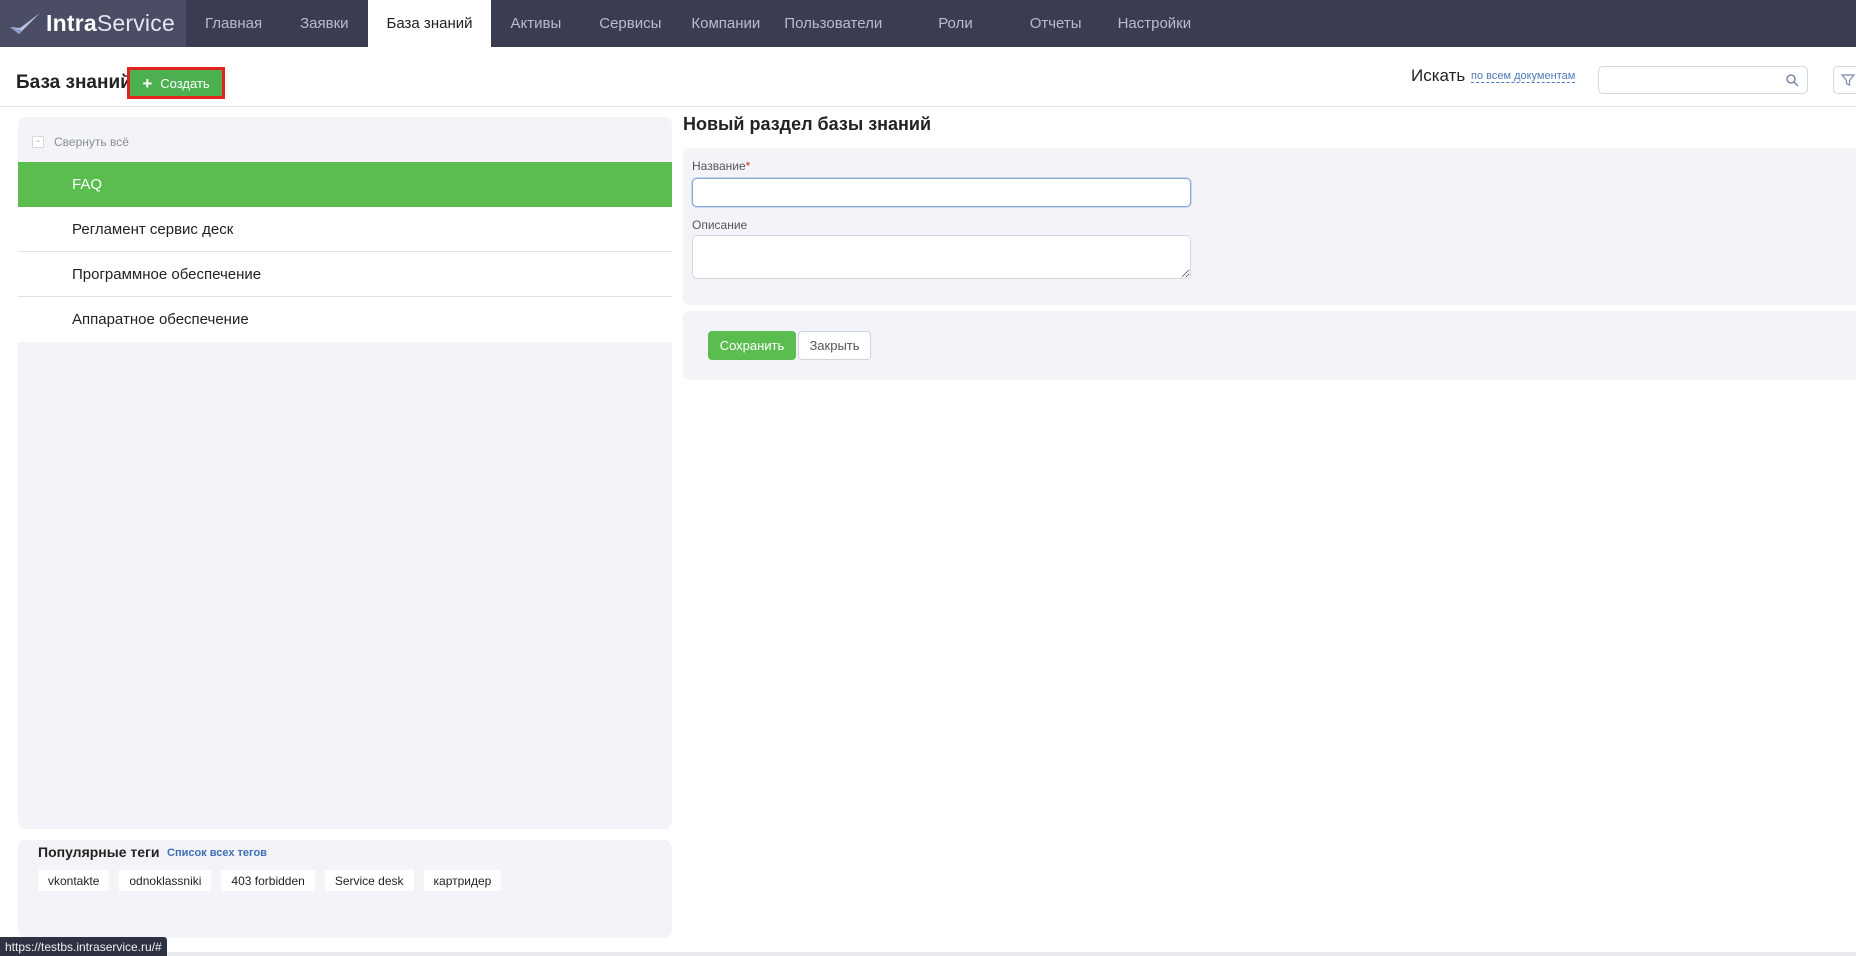  I want to click on plus-icon: +, so click(147, 83).